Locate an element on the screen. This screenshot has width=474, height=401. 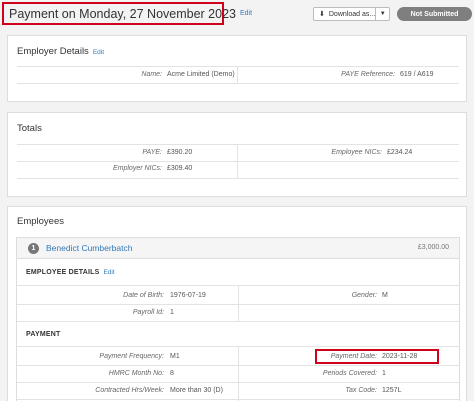
totals-title: Totals is located at coordinates (29, 128).